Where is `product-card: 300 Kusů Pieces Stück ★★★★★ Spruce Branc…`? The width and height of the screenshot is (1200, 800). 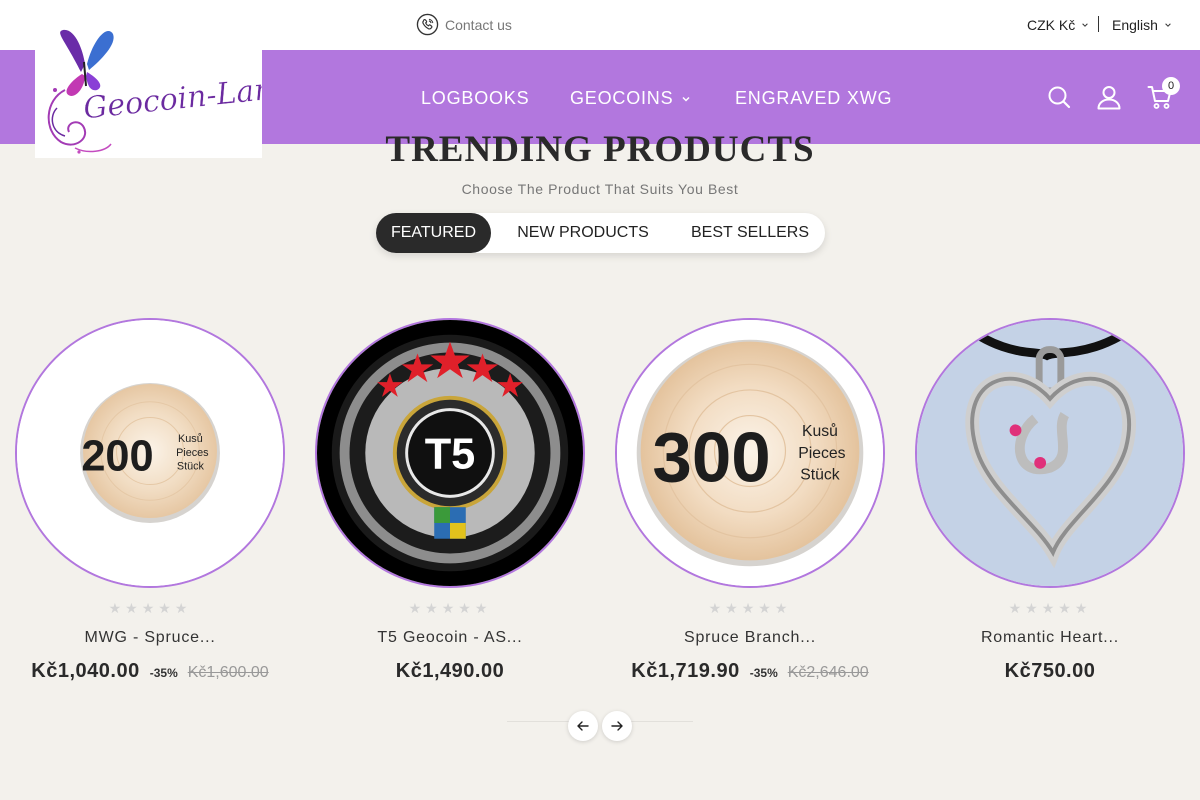 product-card: 300 Kusů Pieces Stück ★★★★★ Spruce Branc… is located at coordinates (750, 508).